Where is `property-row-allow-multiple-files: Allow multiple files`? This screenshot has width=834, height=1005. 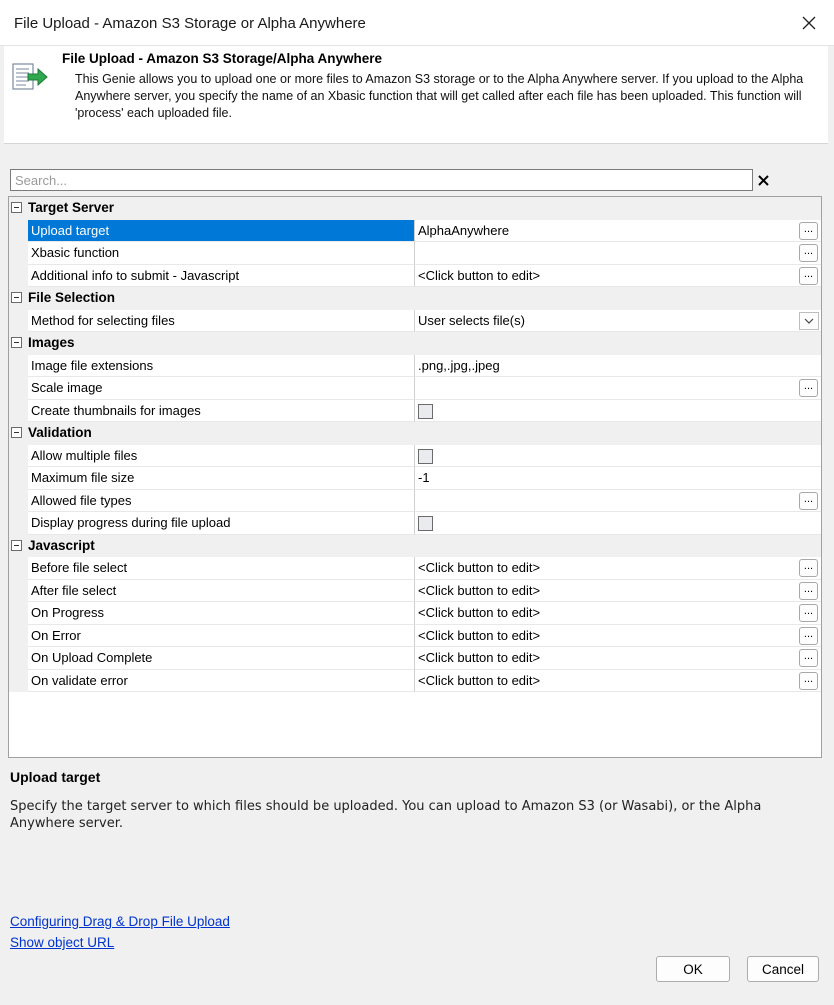
property-row-allow-multiple-files: Allow multiple files is located at coordinates (415, 455).